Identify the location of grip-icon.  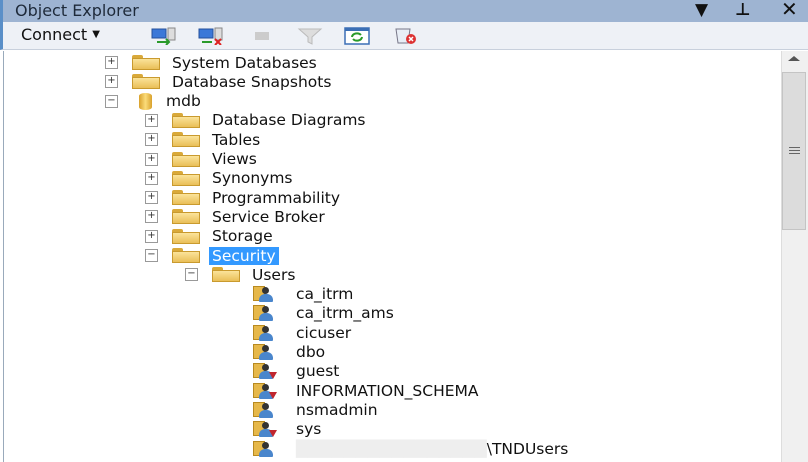
(794, 147).